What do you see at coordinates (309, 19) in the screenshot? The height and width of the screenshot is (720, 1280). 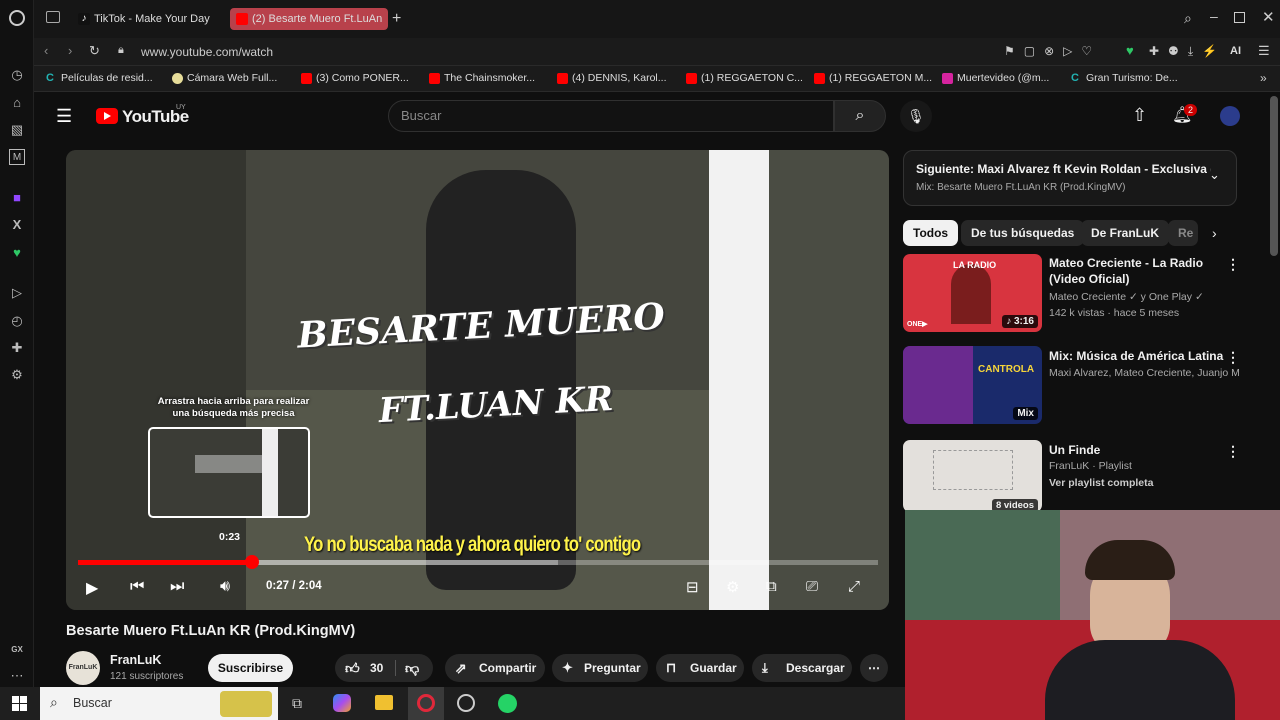 I see `tab-youtube: (2) Besarte Muero Ft.LuAn` at bounding box center [309, 19].